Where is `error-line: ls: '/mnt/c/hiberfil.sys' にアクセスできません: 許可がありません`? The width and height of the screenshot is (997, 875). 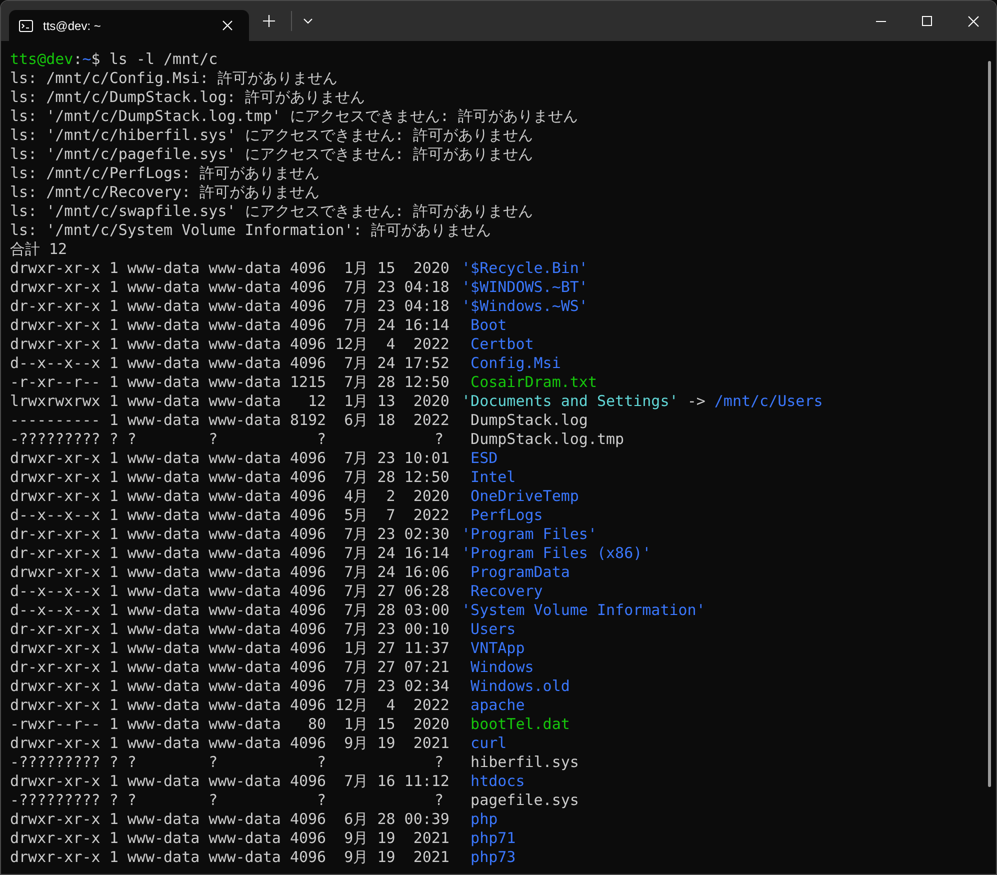
error-line: ls: '/mnt/c/hiberfil.sys' にアクセスできません: 許可がありません is located at coordinates (271, 135).